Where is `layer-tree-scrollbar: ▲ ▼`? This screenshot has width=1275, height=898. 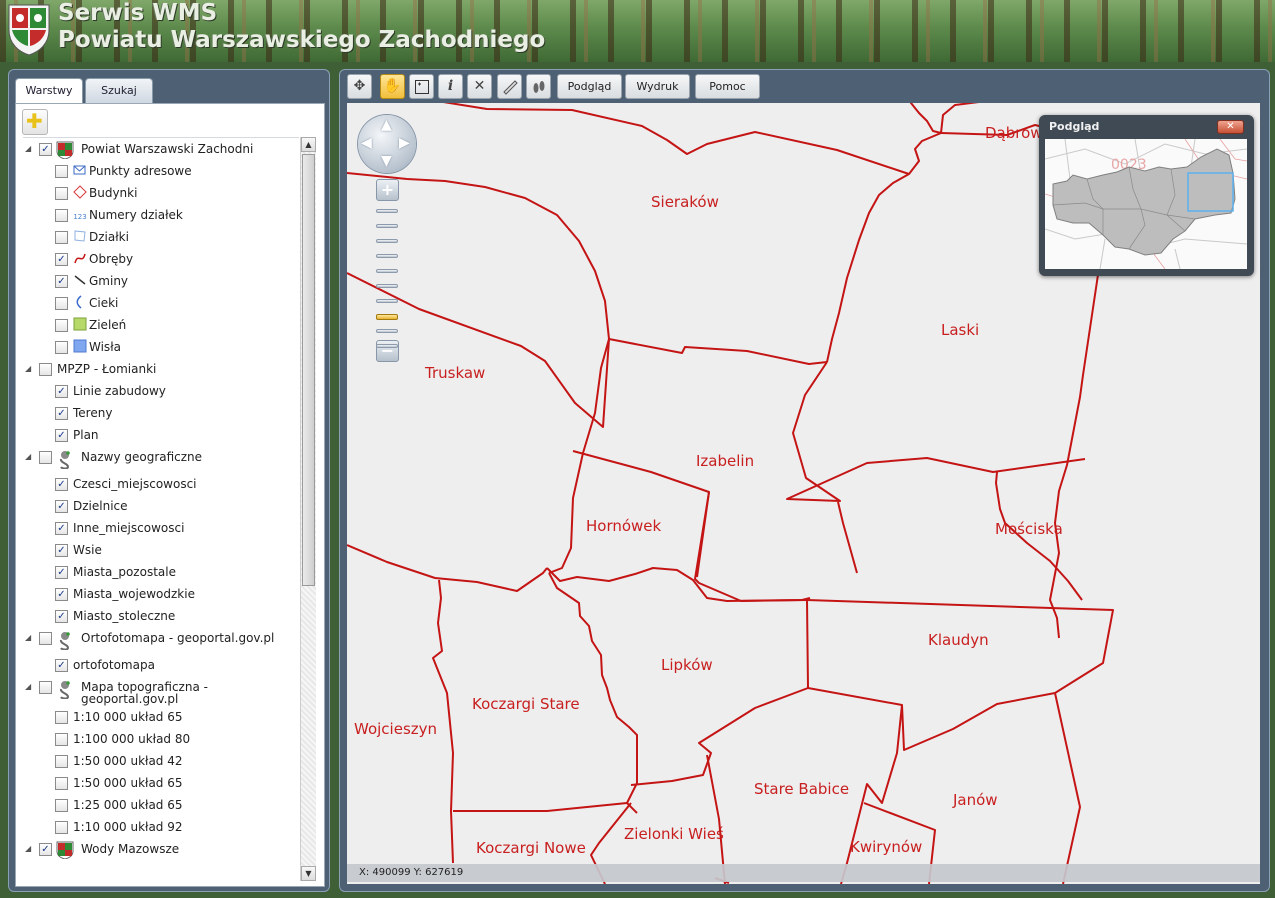 layer-tree-scrollbar: ▲ ▼ is located at coordinates (308, 509).